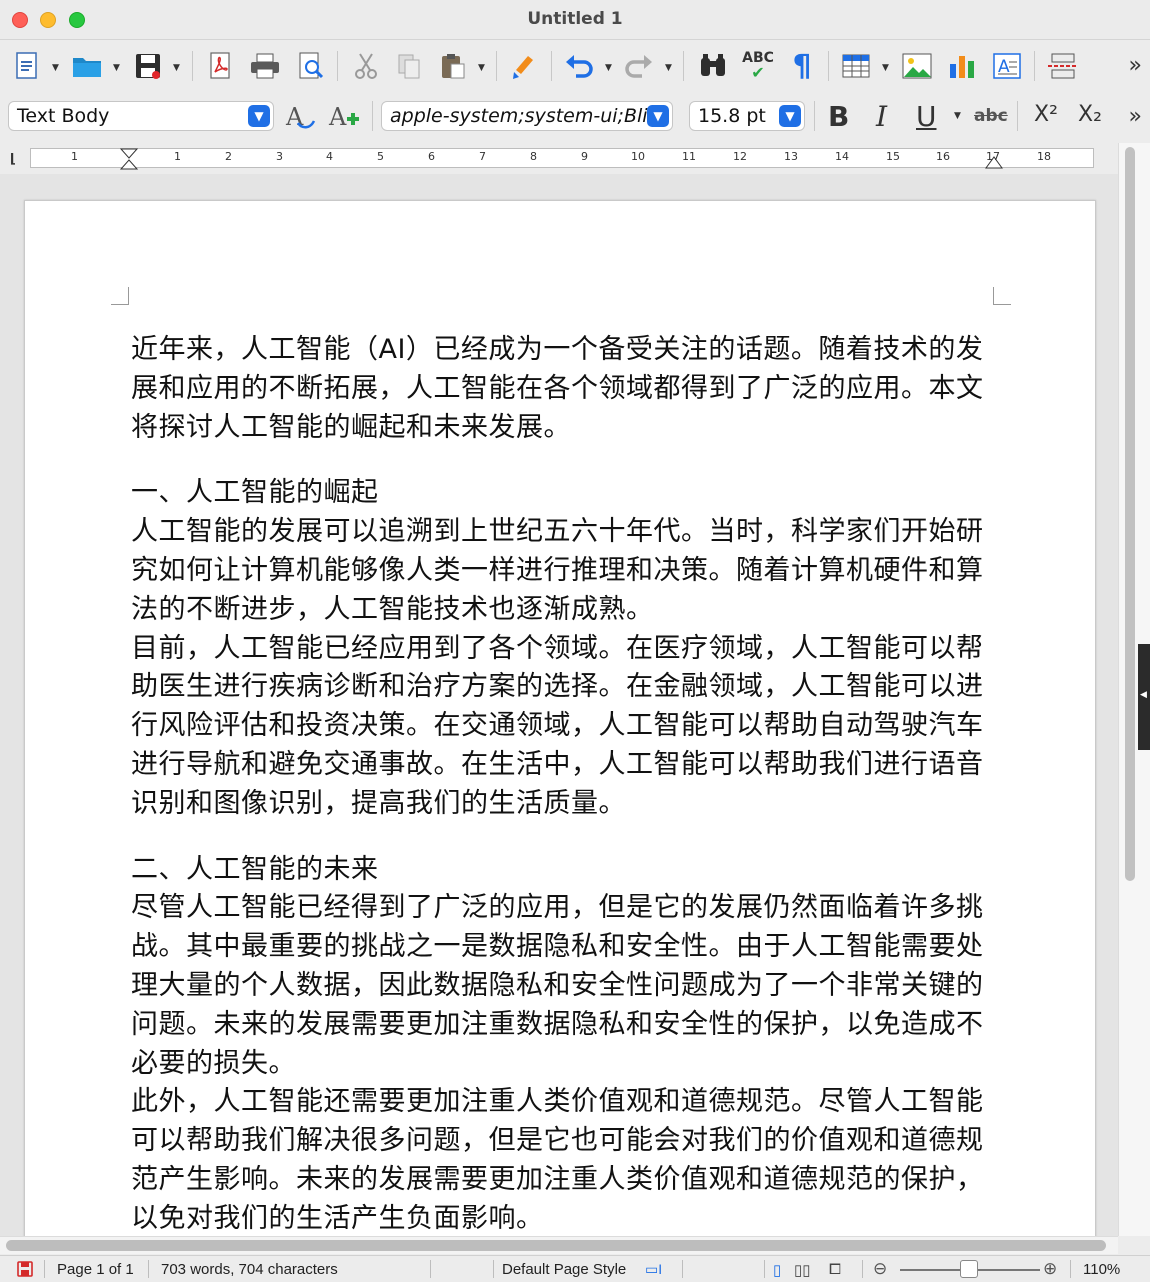  What do you see at coordinates (842, 156) in the screenshot?
I see `ruler-number: 14` at bounding box center [842, 156].